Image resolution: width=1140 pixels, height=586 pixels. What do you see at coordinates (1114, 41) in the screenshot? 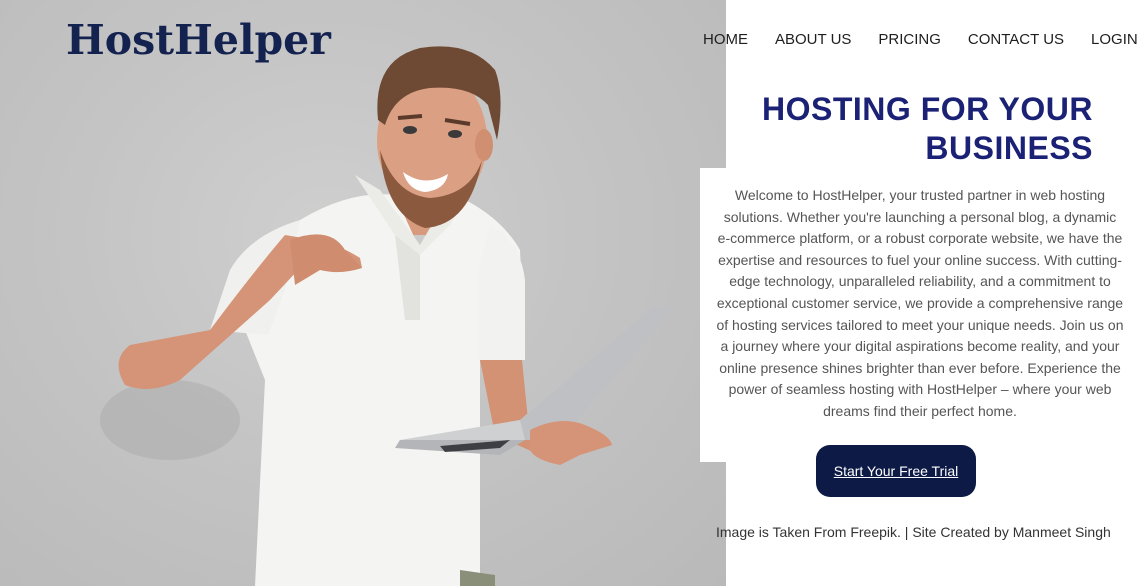
I see `nav-link-login: LOGIN` at bounding box center [1114, 41].